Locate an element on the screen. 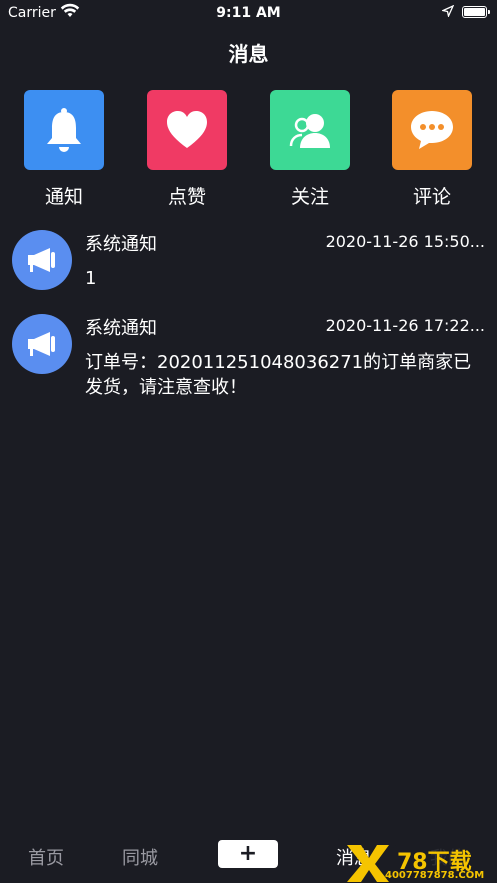  quick-action-label: 关注 is located at coordinates (309, 197).